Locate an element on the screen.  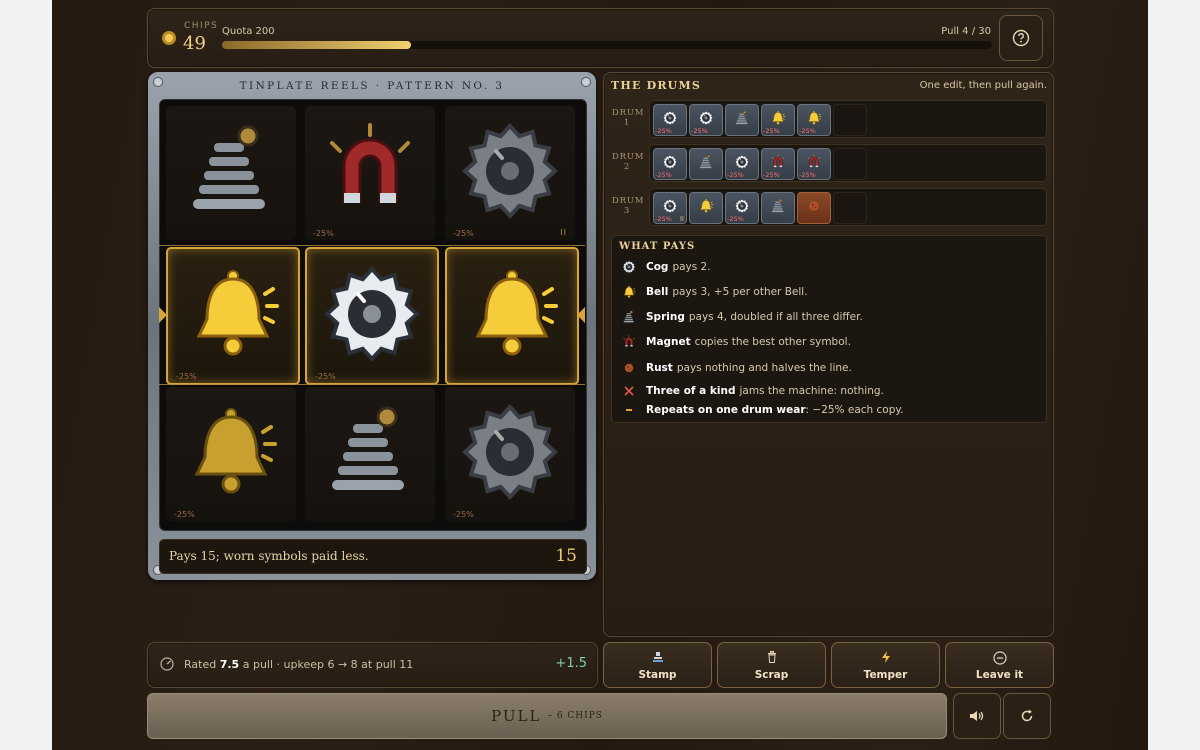
quota-progress-bar is located at coordinates (607, 45).